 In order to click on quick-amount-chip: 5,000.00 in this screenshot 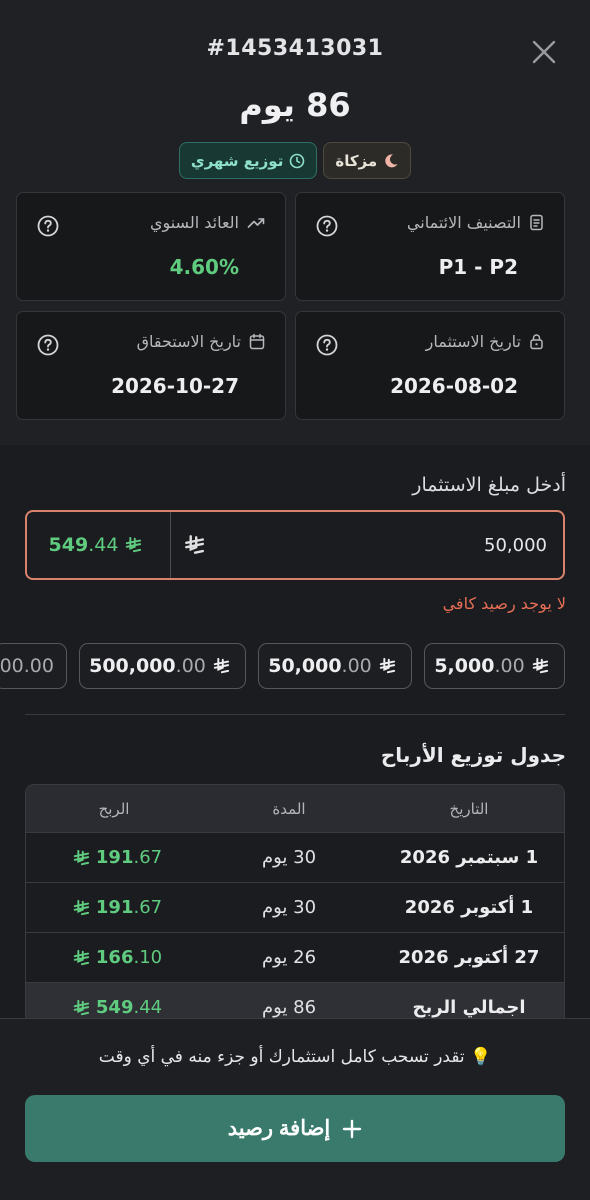, I will do `click(494, 666)`.